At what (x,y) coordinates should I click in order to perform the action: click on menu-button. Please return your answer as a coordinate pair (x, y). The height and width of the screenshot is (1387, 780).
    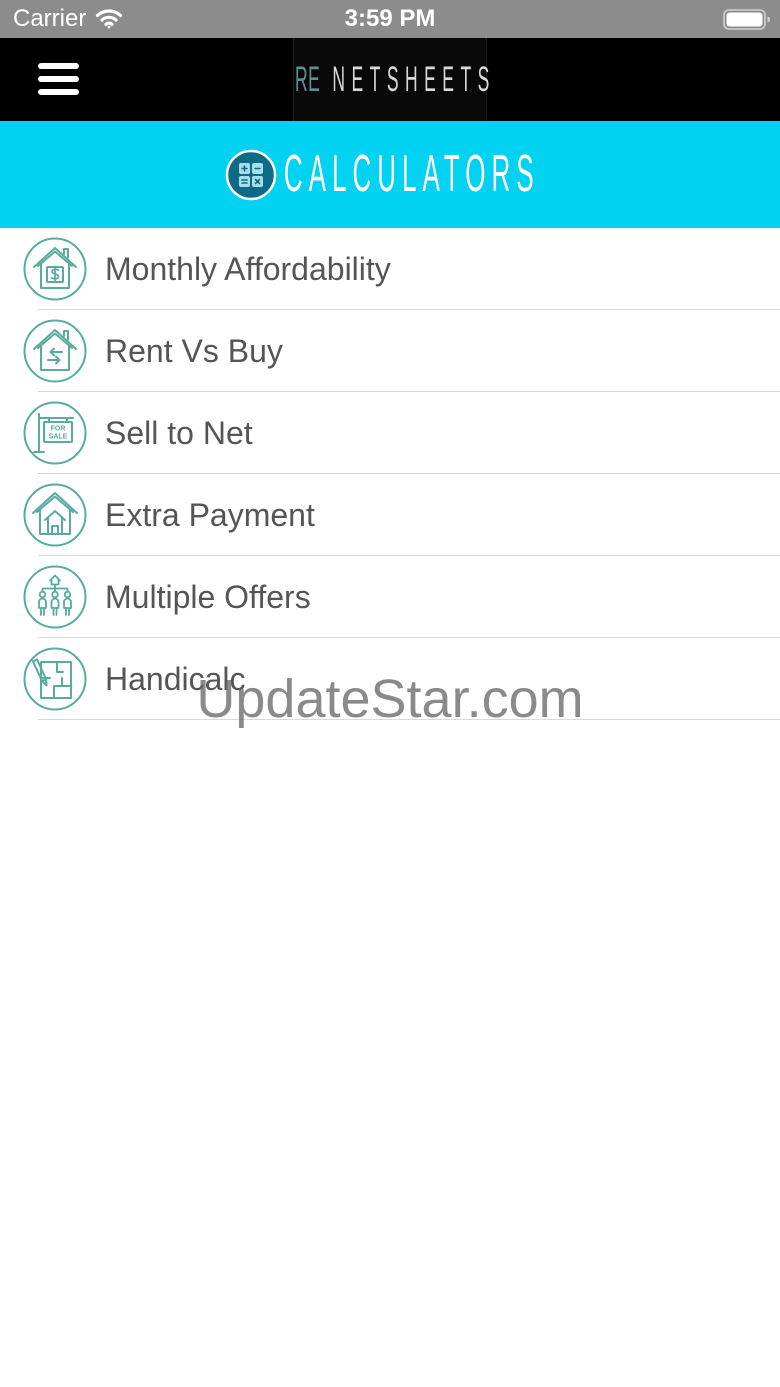
    Looking at the image, I should click on (59, 79).